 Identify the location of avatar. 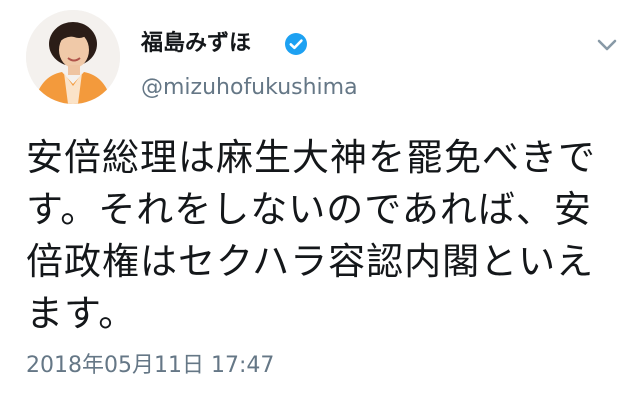
(73, 57).